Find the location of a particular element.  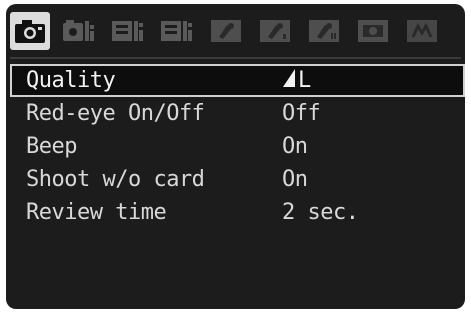

menu-item-label: Red-eye On/Off is located at coordinates (115, 113).